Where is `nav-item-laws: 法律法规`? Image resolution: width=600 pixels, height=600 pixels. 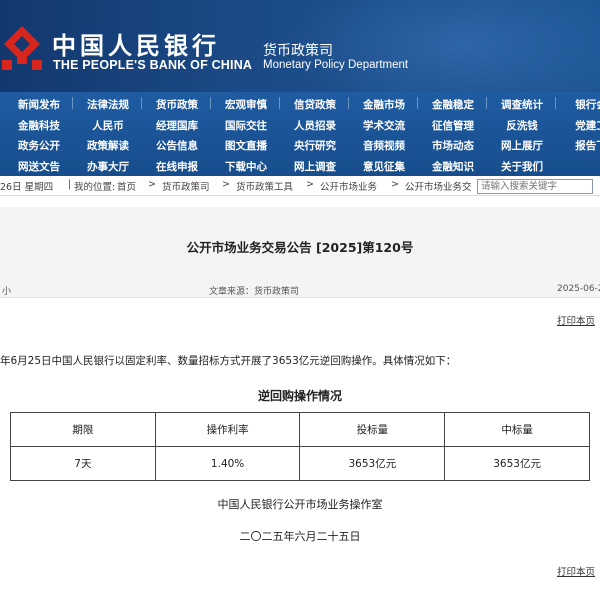
nav-item-laws: 法律法规 is located at coordinates (108, 104).